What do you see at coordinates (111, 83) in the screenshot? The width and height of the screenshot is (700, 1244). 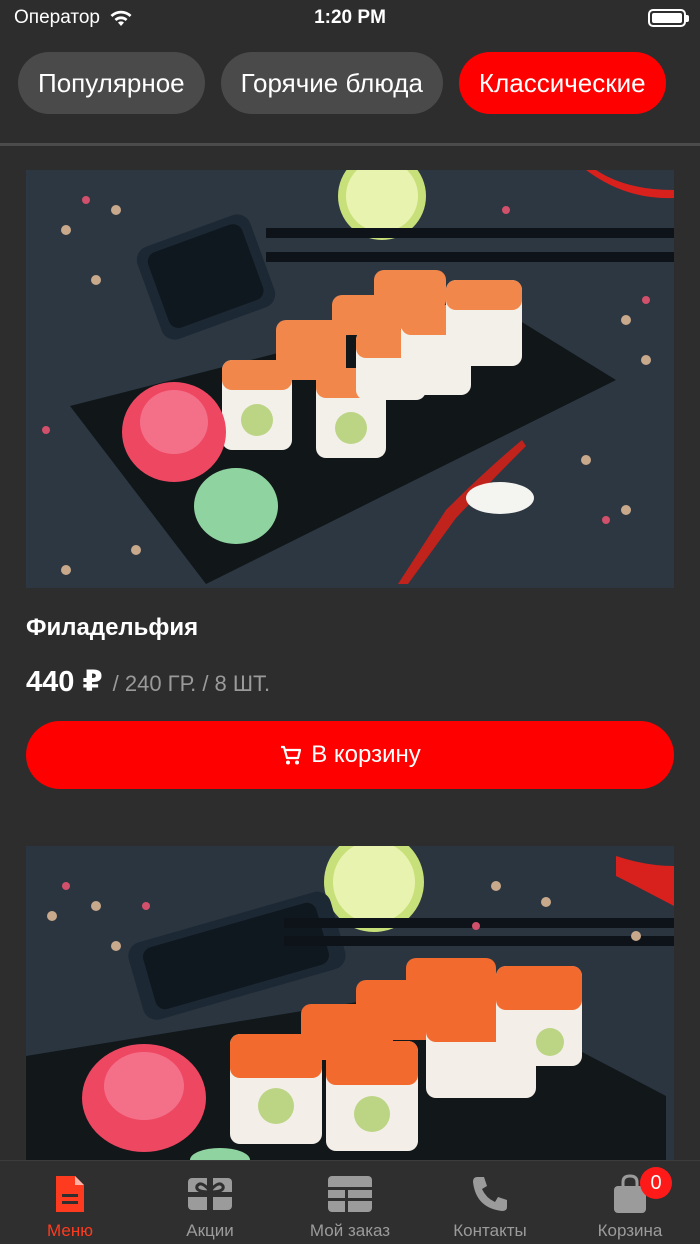 I see `tab-popular: Популярное` at bounding box center [111, 83].